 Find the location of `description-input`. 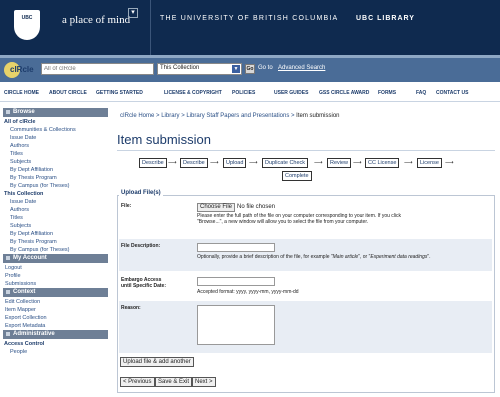

description-input is located at coordinates (236, 247).